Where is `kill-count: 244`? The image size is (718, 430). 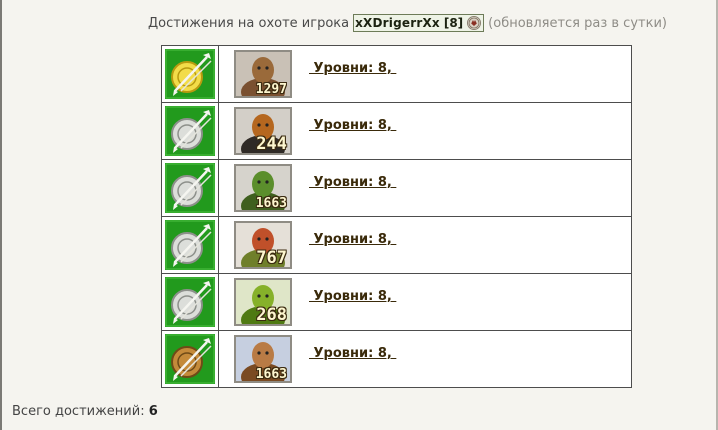
kill-count: 244 is located at coordinates (271, 144).